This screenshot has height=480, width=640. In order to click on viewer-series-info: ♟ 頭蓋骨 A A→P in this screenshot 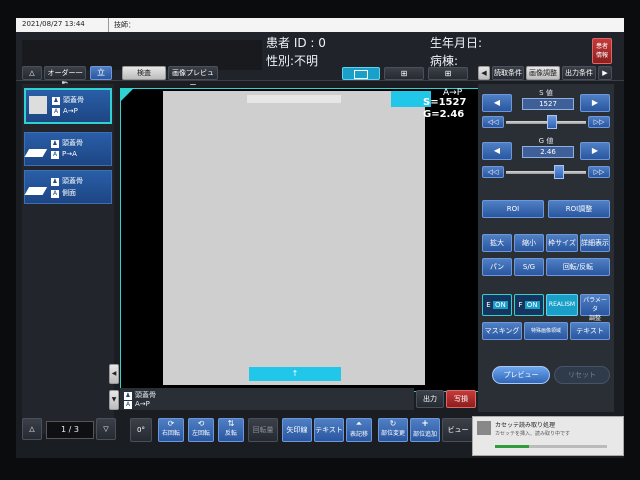, I will do `click(267, 399)`.